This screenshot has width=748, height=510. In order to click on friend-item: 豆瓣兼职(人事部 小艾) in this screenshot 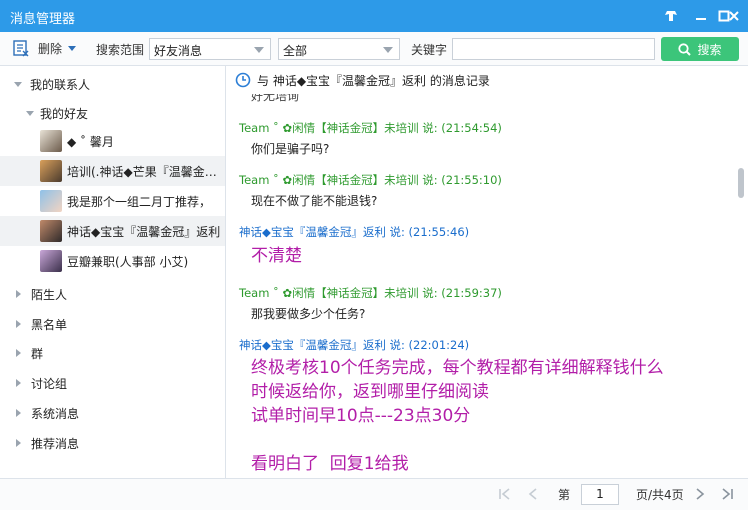, I will do `click(112, 261)`.